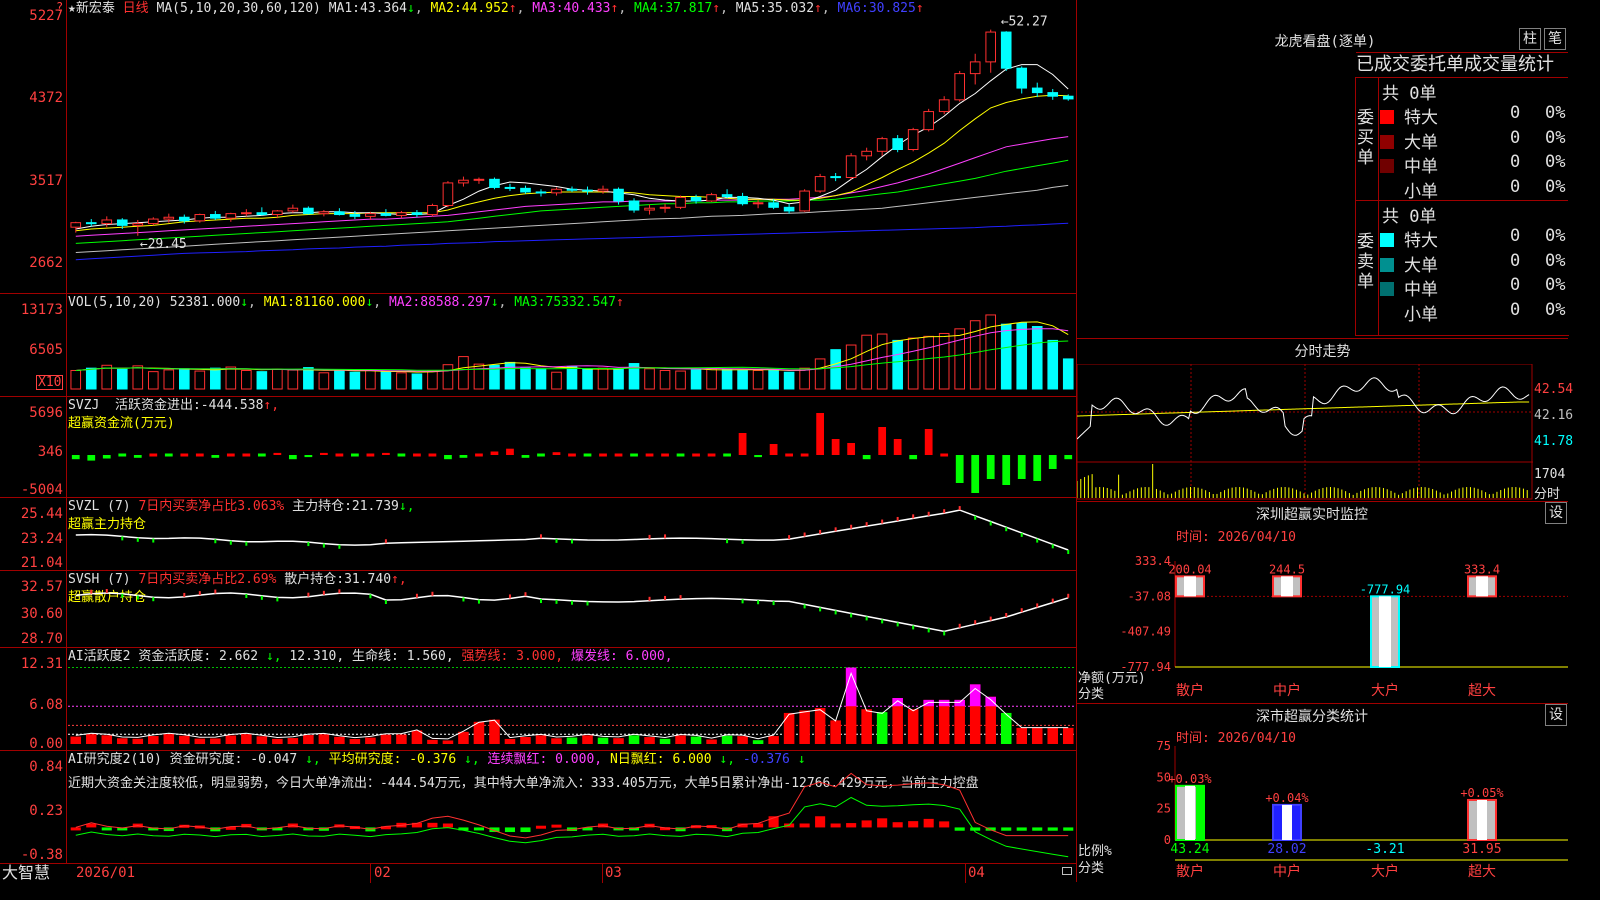  What do you see at coordinates (572, 807) in the screenshot?
I see `ai-research-chart` at bounding box center [572, 807].